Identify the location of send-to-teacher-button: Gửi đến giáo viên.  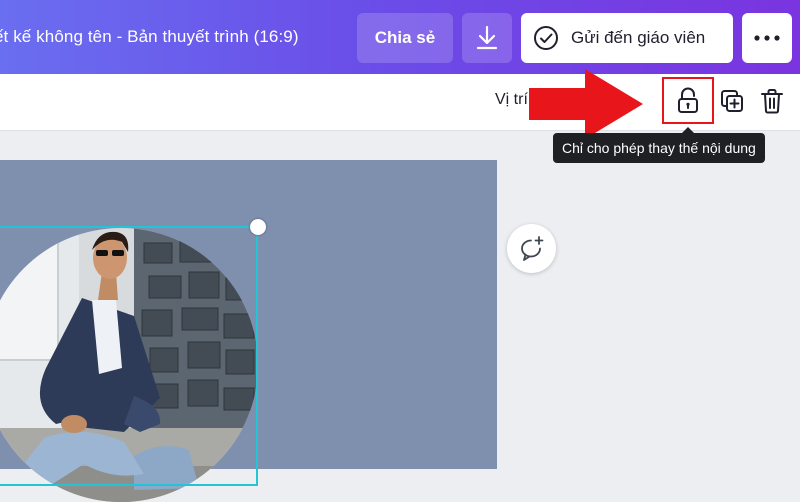
(627, 38).